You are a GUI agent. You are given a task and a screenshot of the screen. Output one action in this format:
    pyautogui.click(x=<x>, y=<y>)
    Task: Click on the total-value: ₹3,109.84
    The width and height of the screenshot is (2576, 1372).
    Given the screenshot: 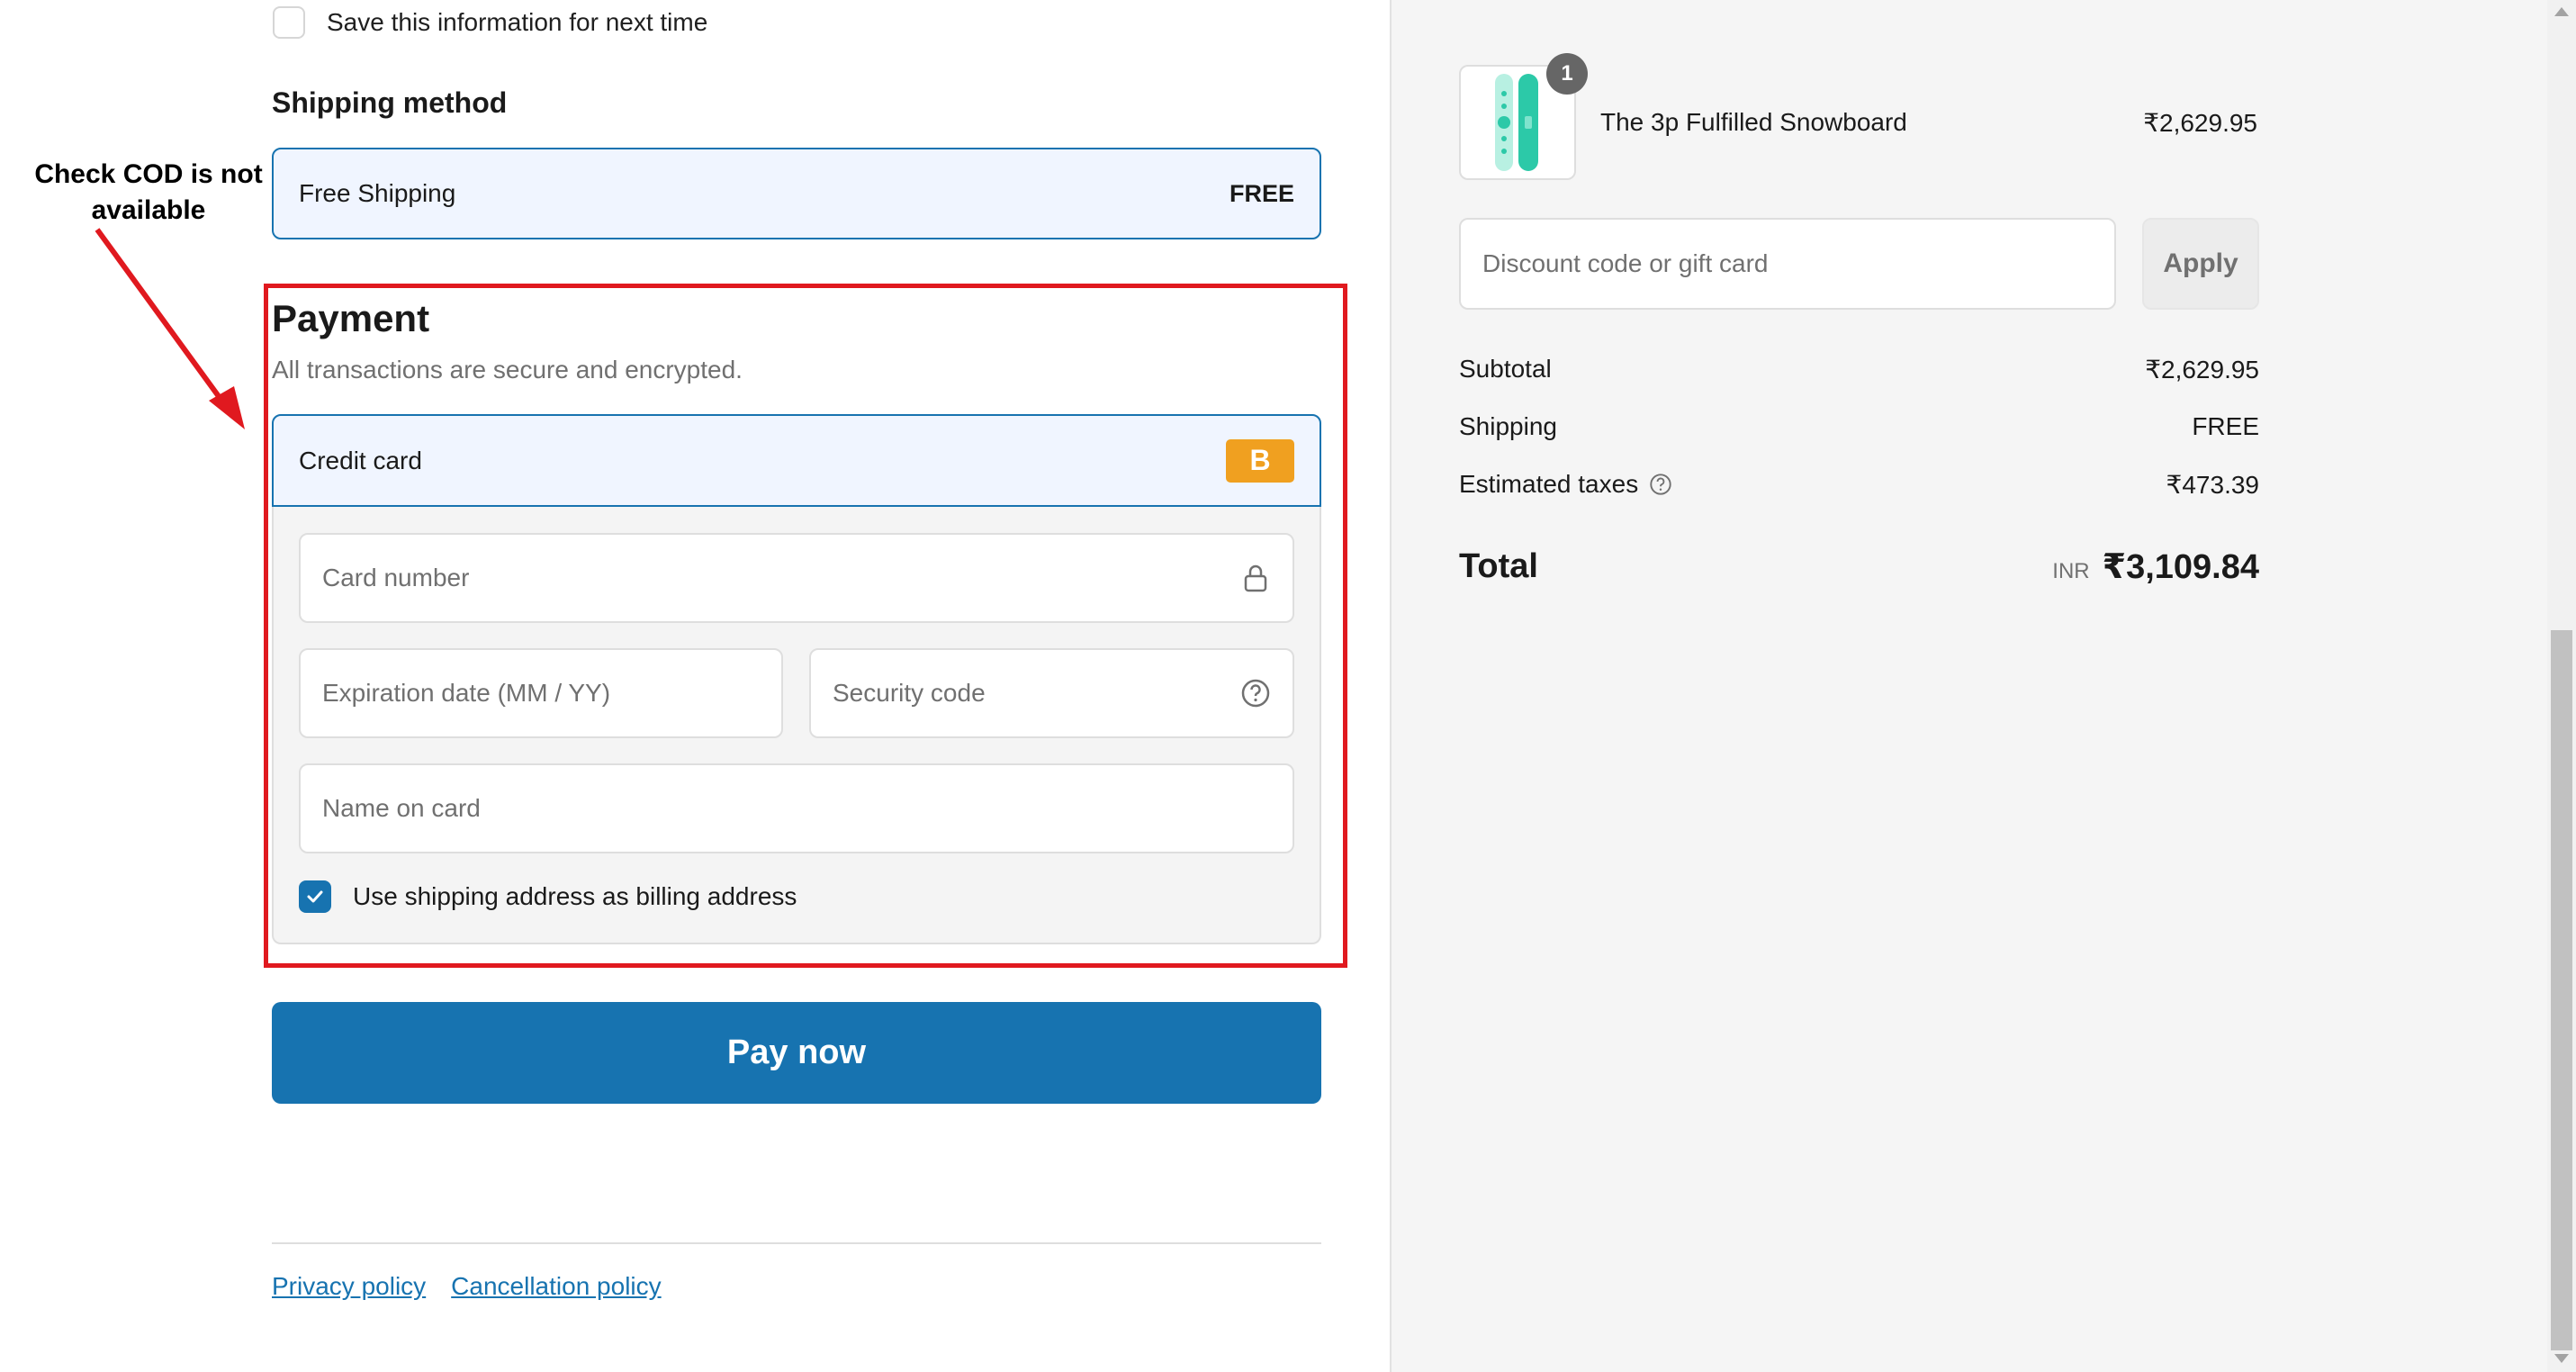 What is the action you would take?
    pyautogui.click(x=2180, y=566)
    